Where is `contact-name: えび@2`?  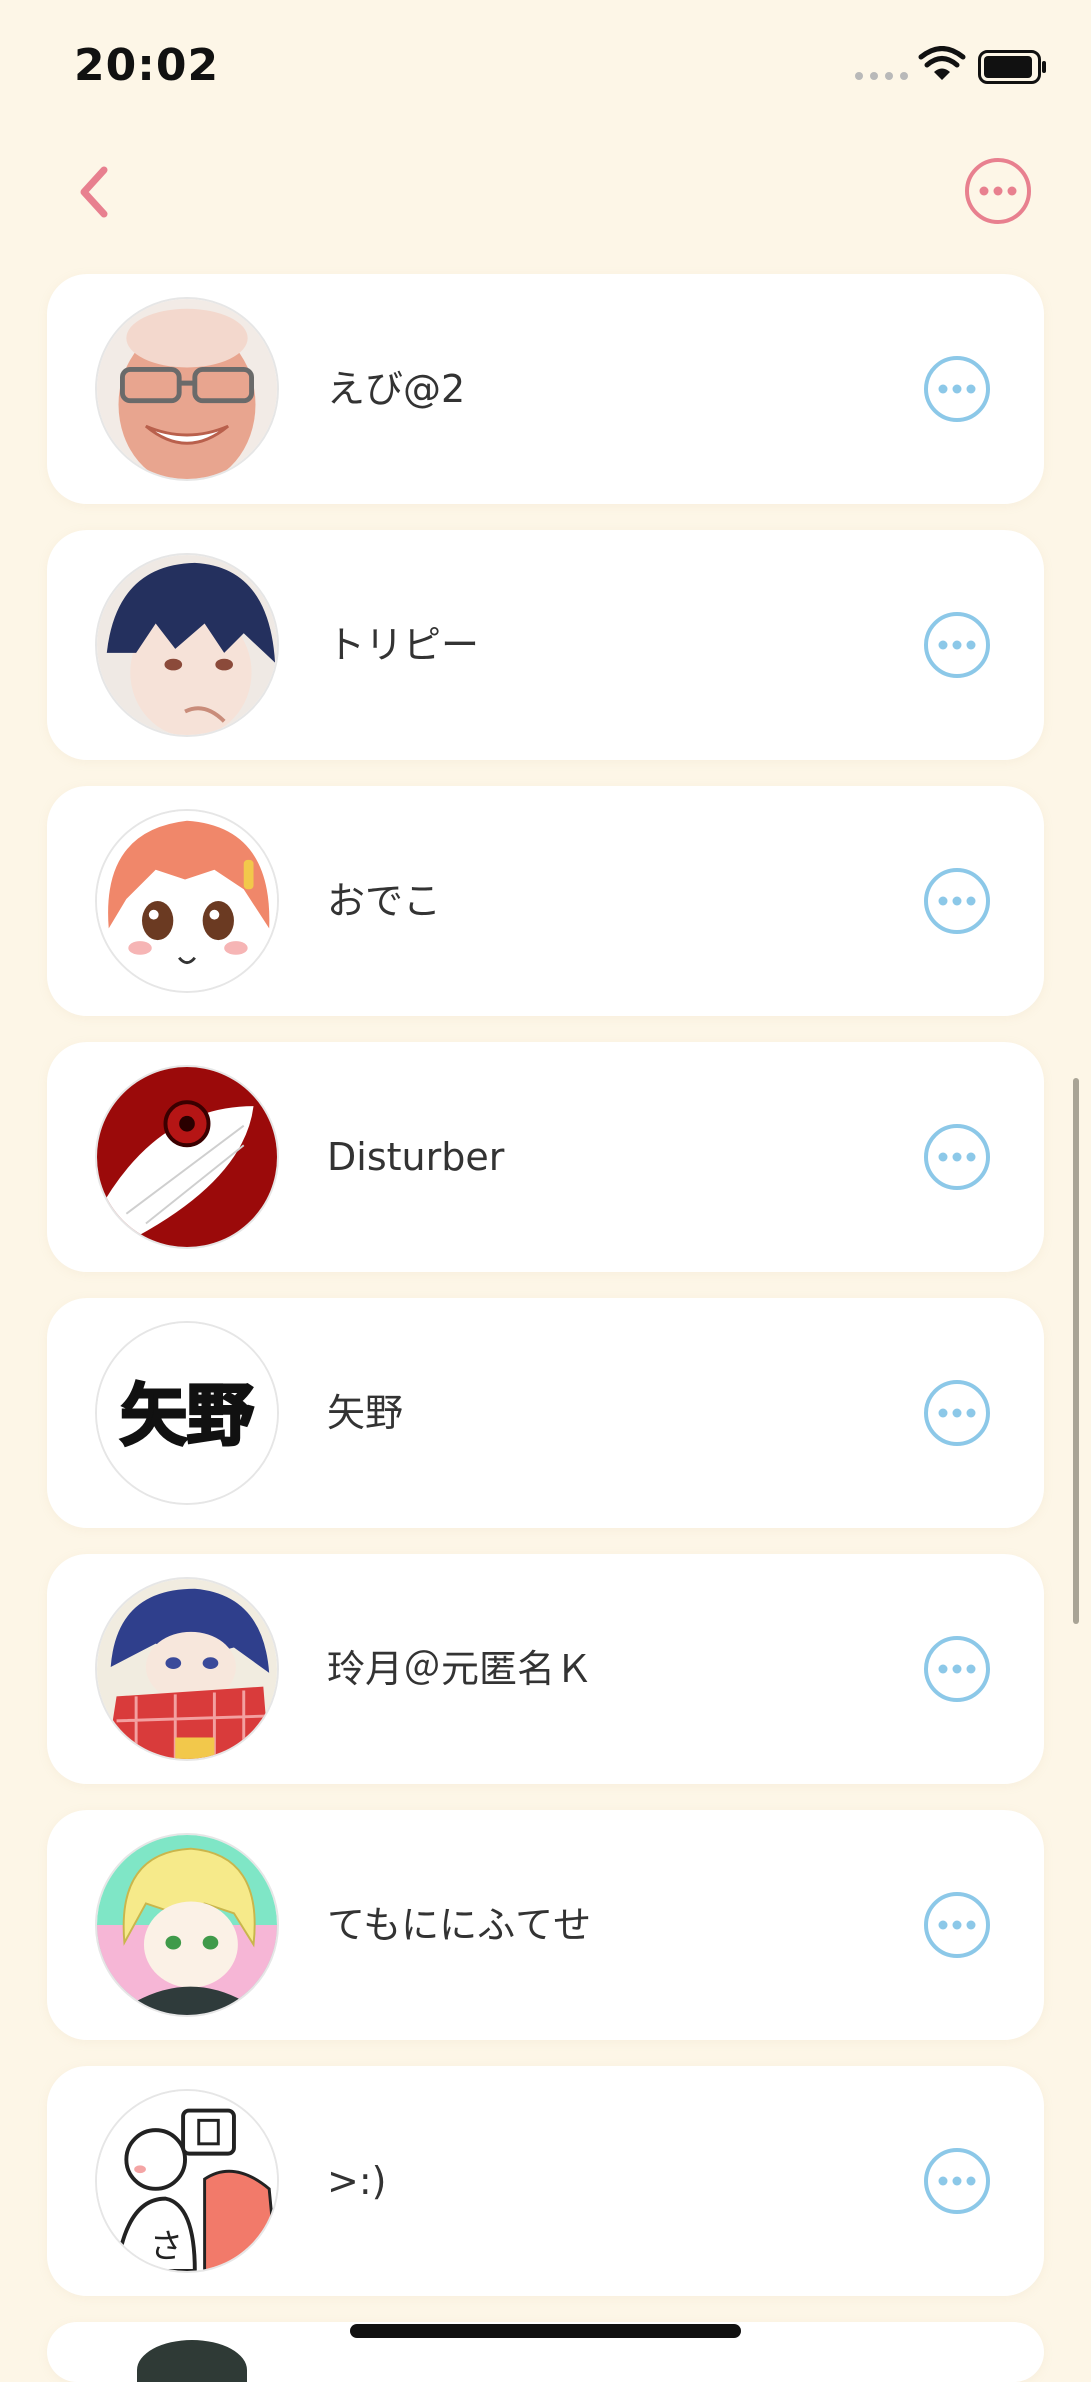
contact-name: えび@2 is located at coordinates (396, 389).